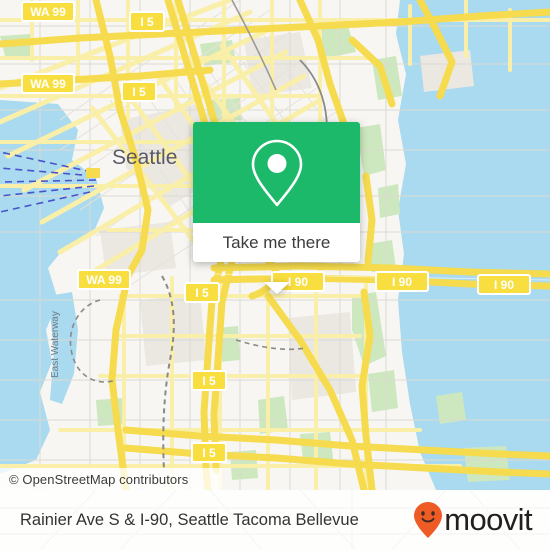 The width and height of the screenshot is (550, 550). Describe the element at coordinates (428, 520) in the screenshot. I see `moovit-smiley-pin-icon` at that location.